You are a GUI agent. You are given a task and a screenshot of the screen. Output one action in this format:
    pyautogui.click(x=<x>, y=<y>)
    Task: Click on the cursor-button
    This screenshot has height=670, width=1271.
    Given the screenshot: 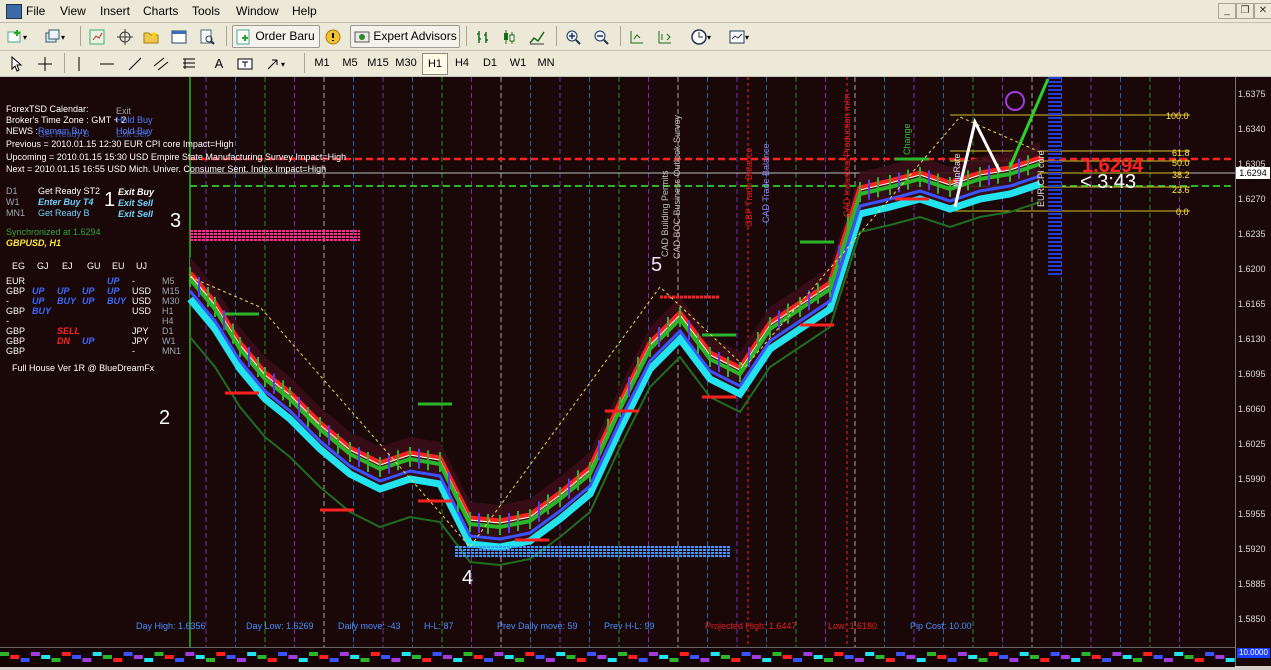 What is the action you would take?
    pyautogui.click(x=19, y=63)
    